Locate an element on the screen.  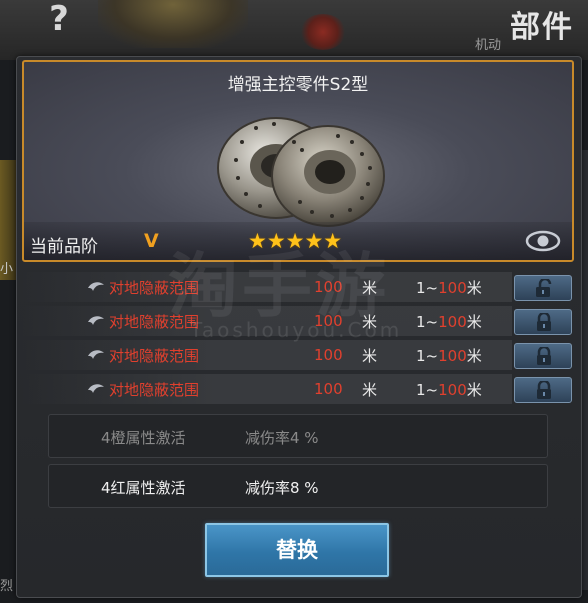
rank-emblem-icon is located at coordinates (173, 24).